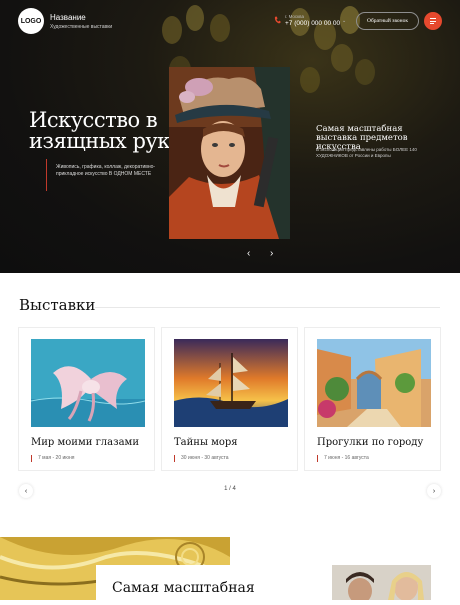 Image resolution: width=460 pixels, height=605 pixels. Describe the element at coordinates (267, 307) in the screenshot. I see `section-divider` at that location.